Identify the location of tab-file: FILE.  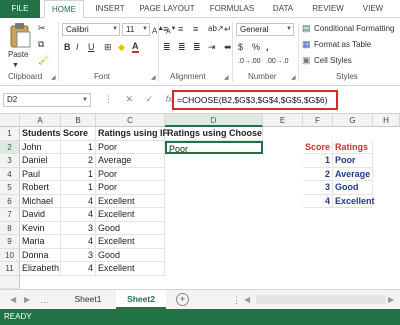
(20, 9).